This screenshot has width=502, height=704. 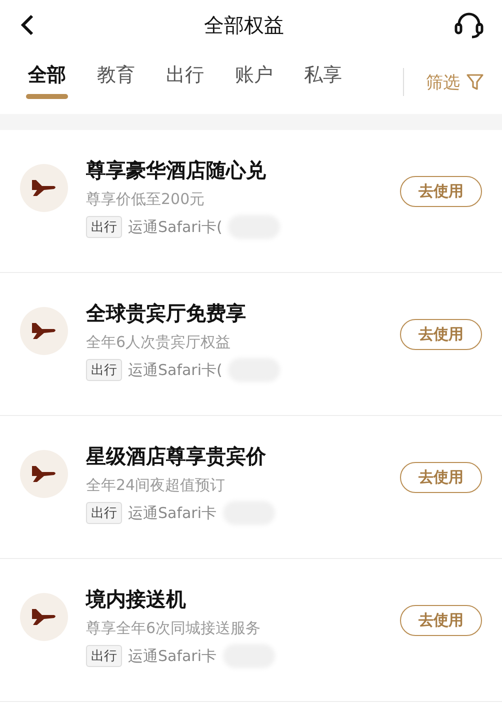 I want to click on category-tab: 全部, so click(x=47, y=82).